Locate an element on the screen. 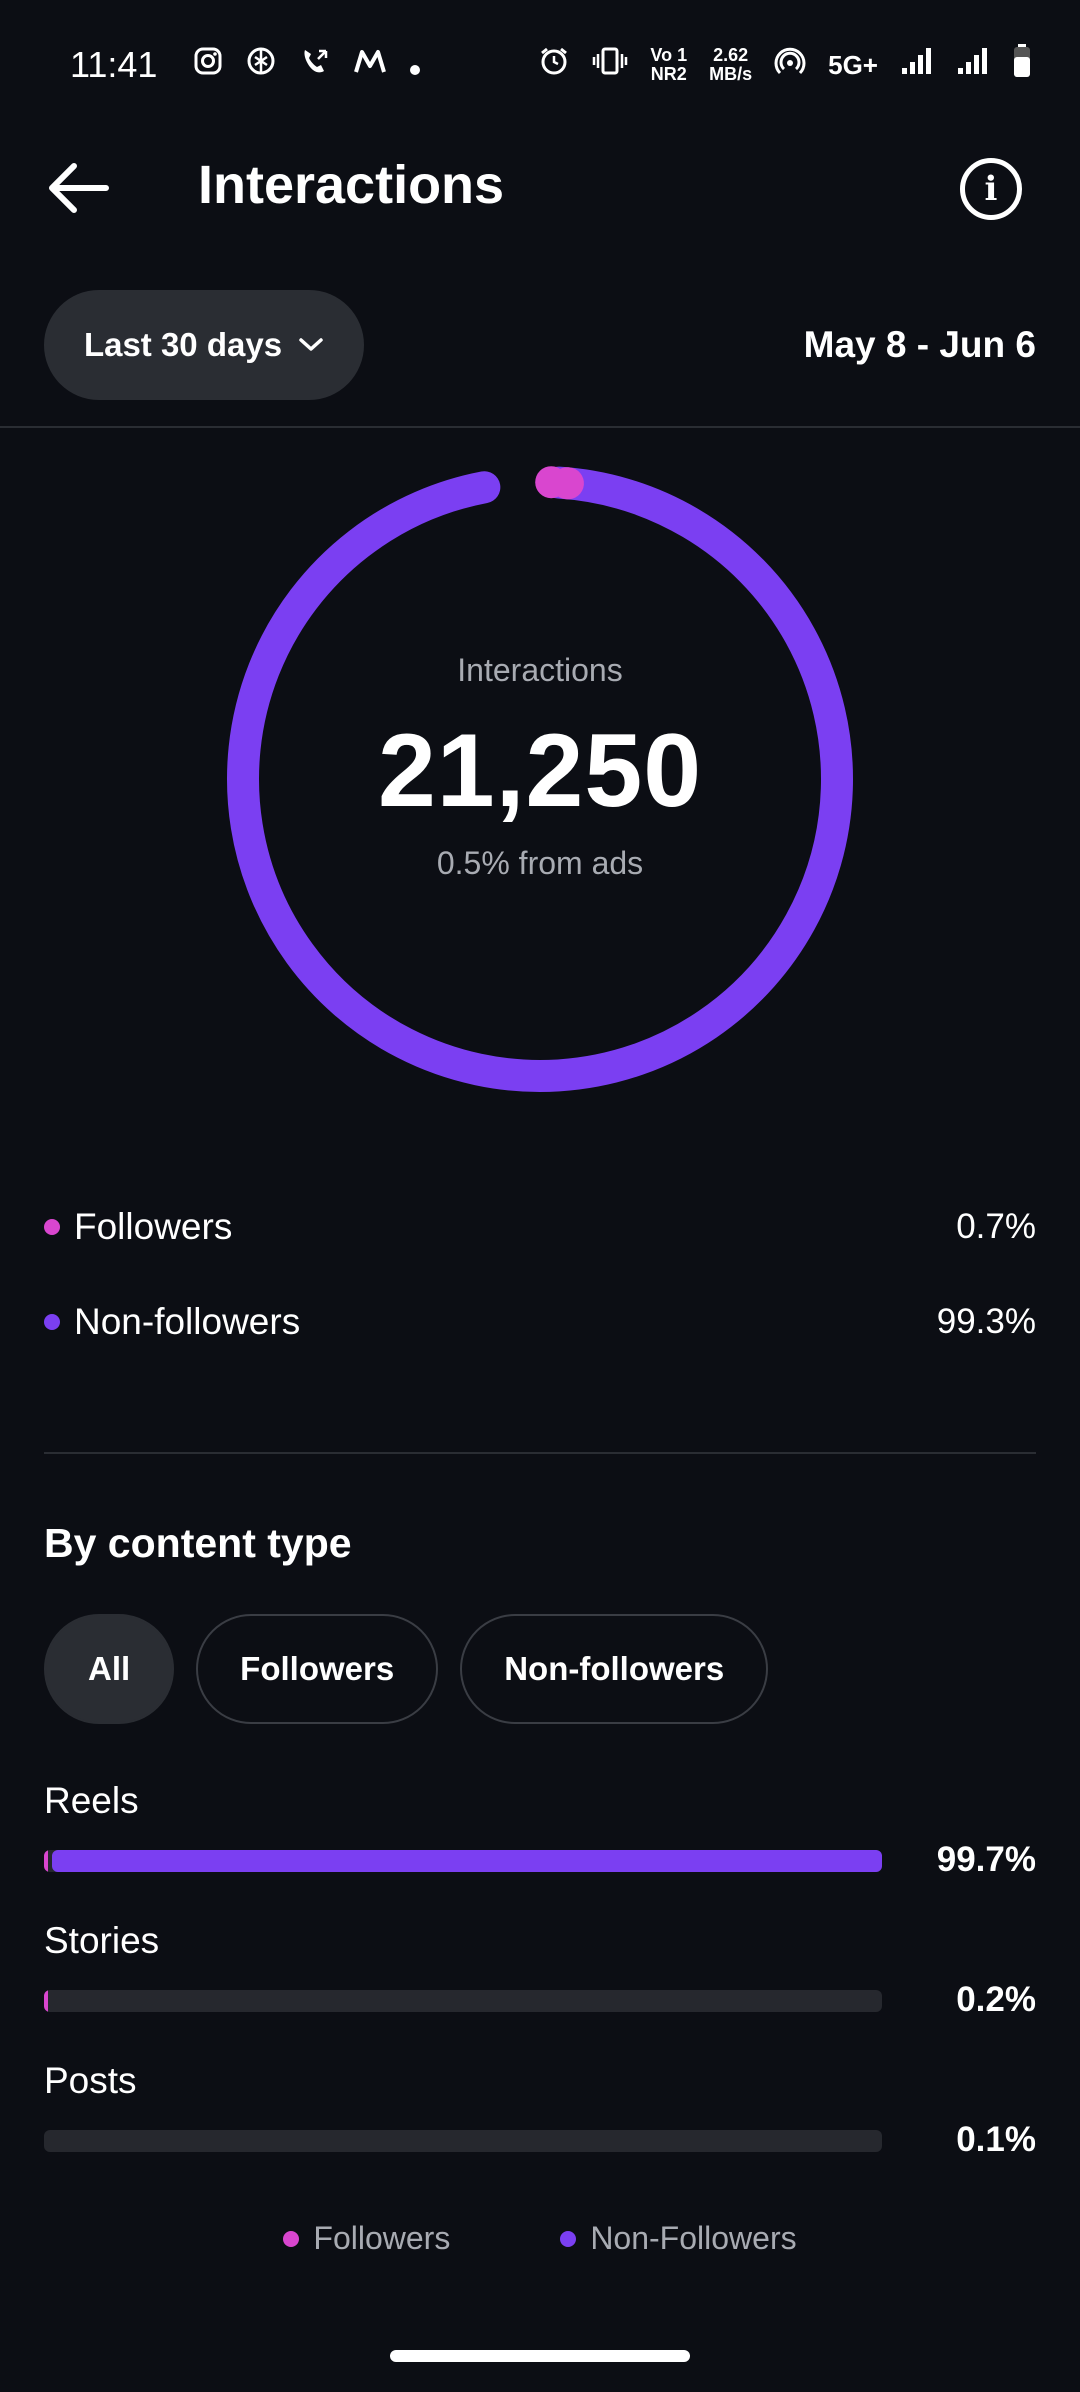 This screenshot has width=1080, height=2392. phone-call-icon is located at coordinates (315, 65).